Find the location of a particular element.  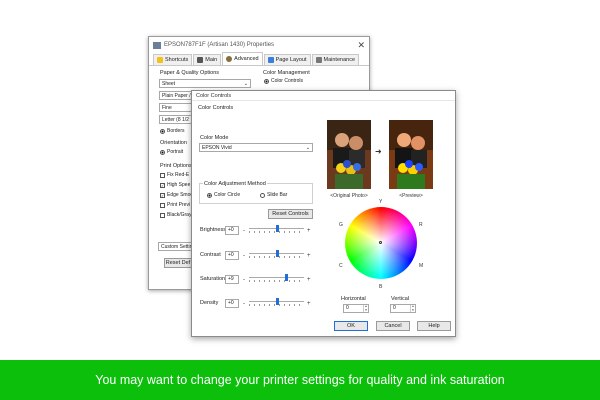

wheel-label-c: C is located at coordinates (341, 266).